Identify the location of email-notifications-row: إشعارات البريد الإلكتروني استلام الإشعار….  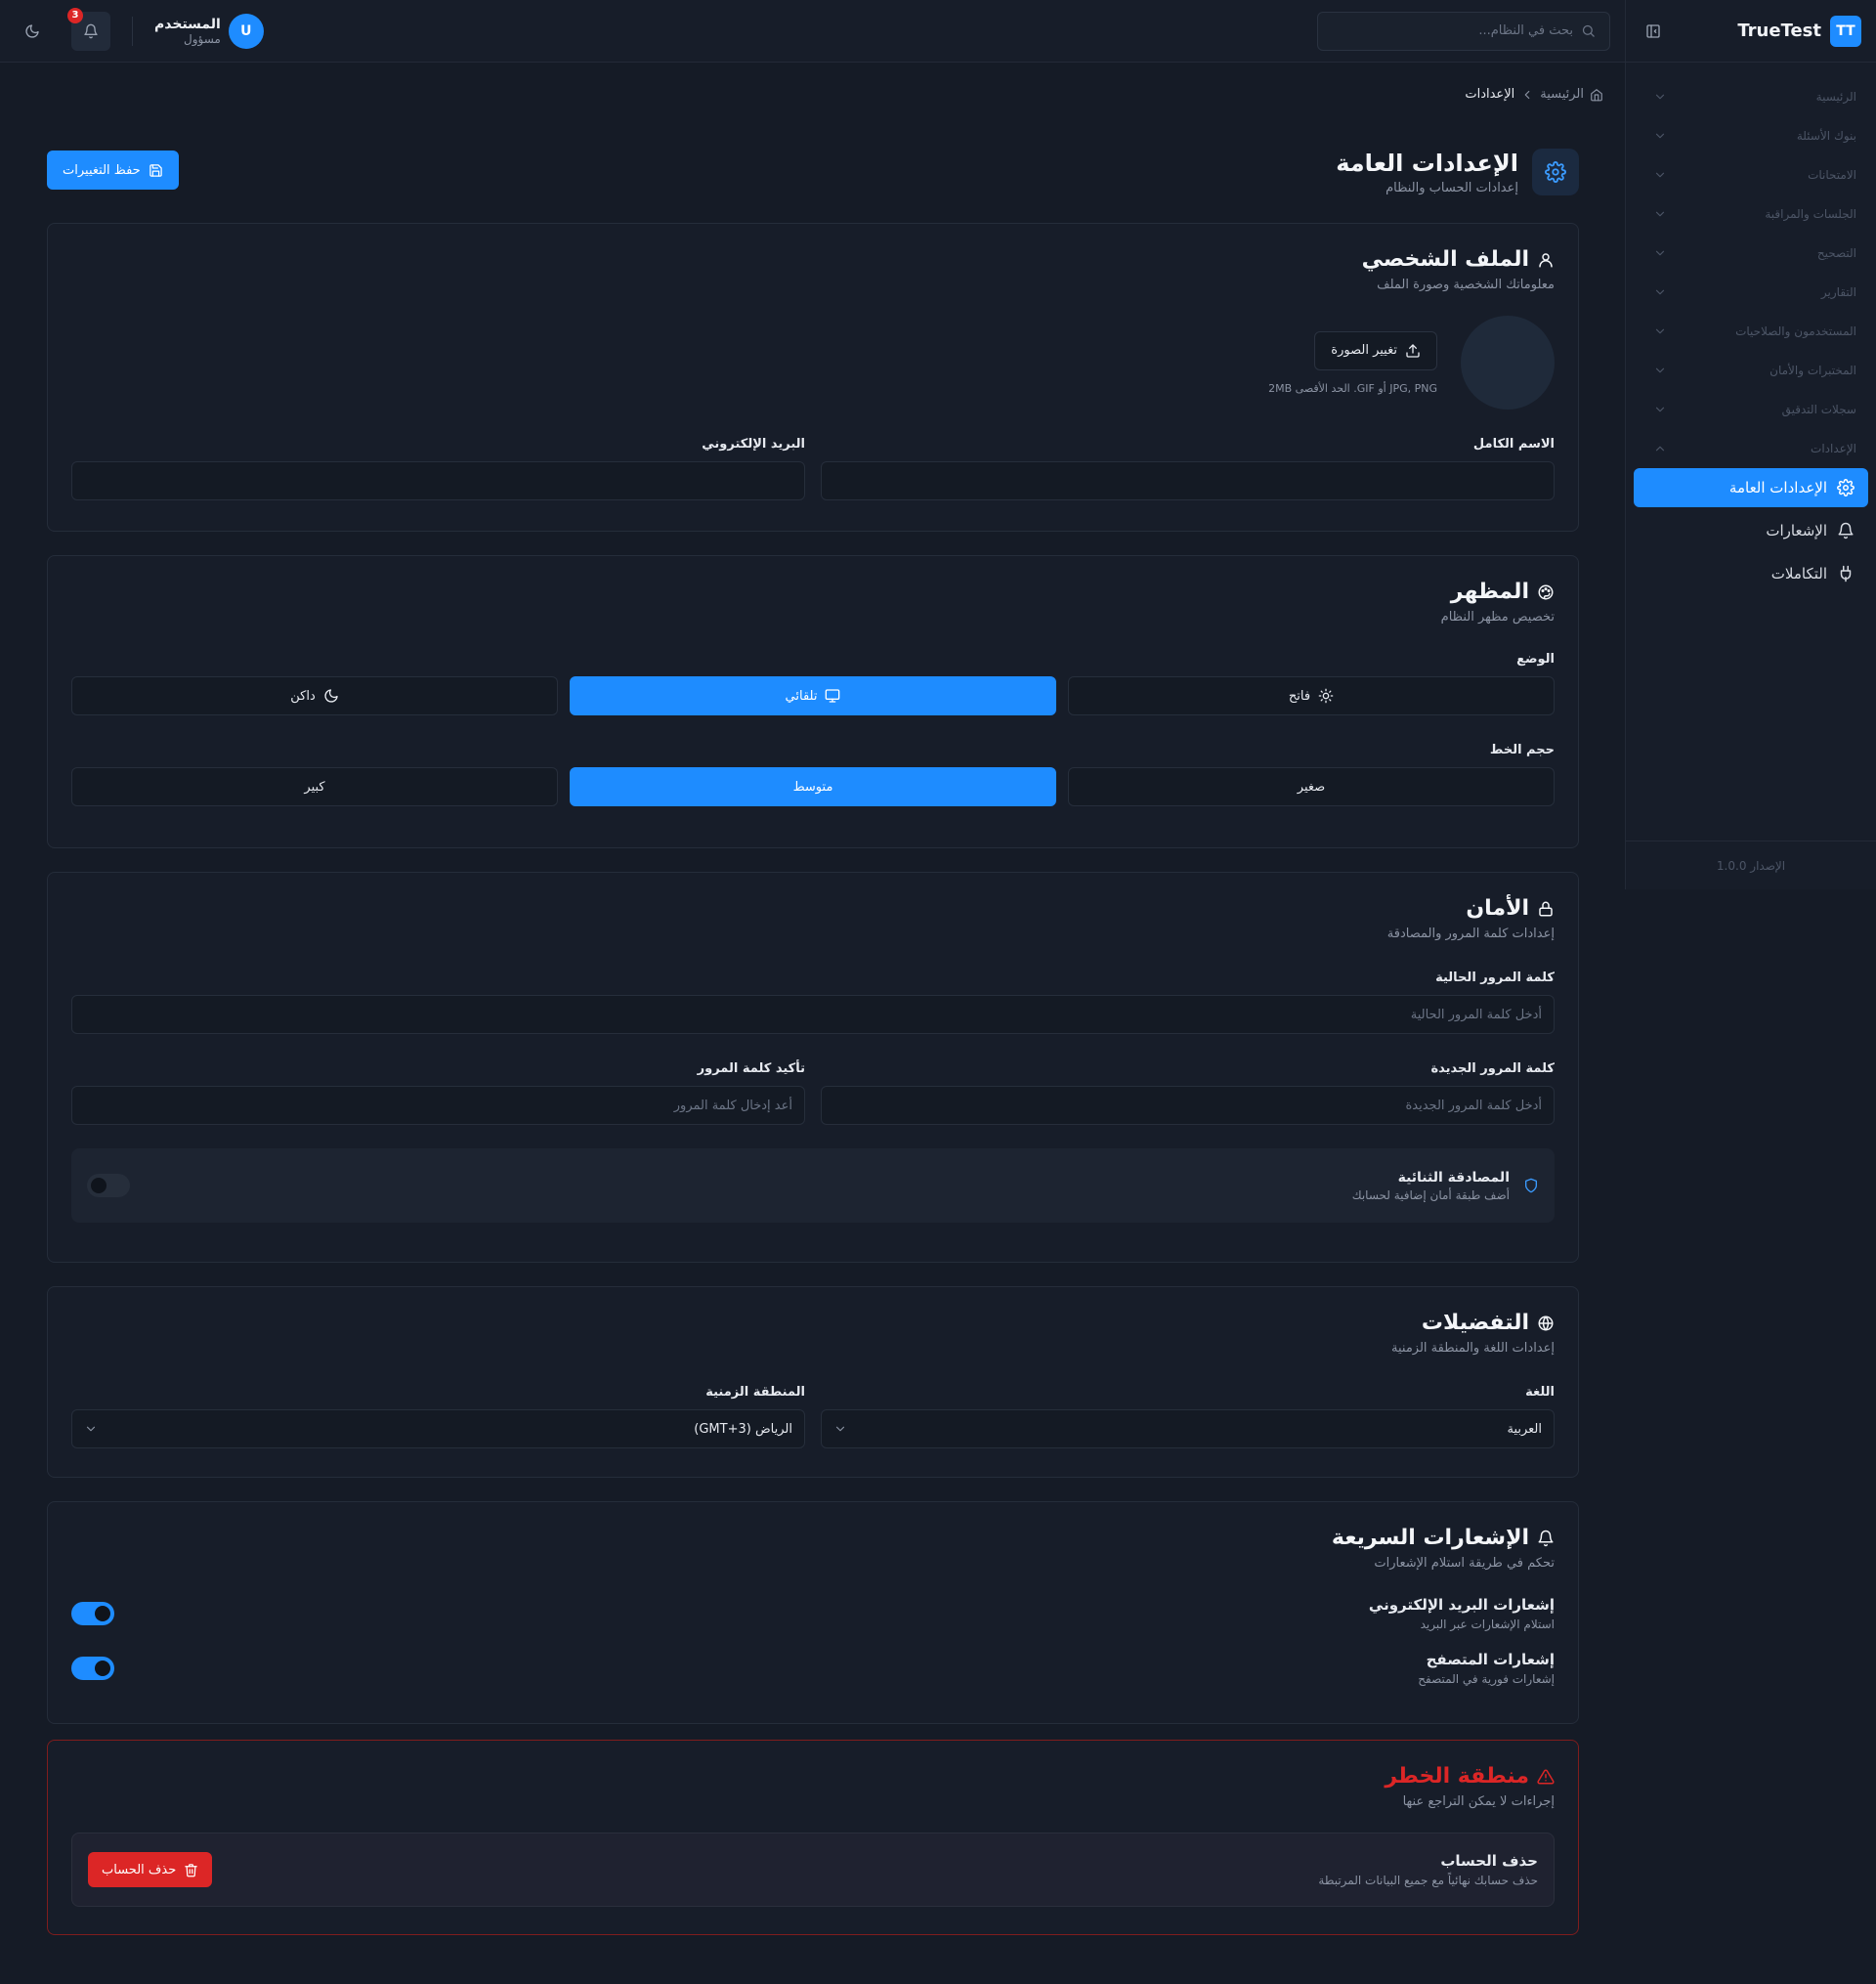
(813, 1614).